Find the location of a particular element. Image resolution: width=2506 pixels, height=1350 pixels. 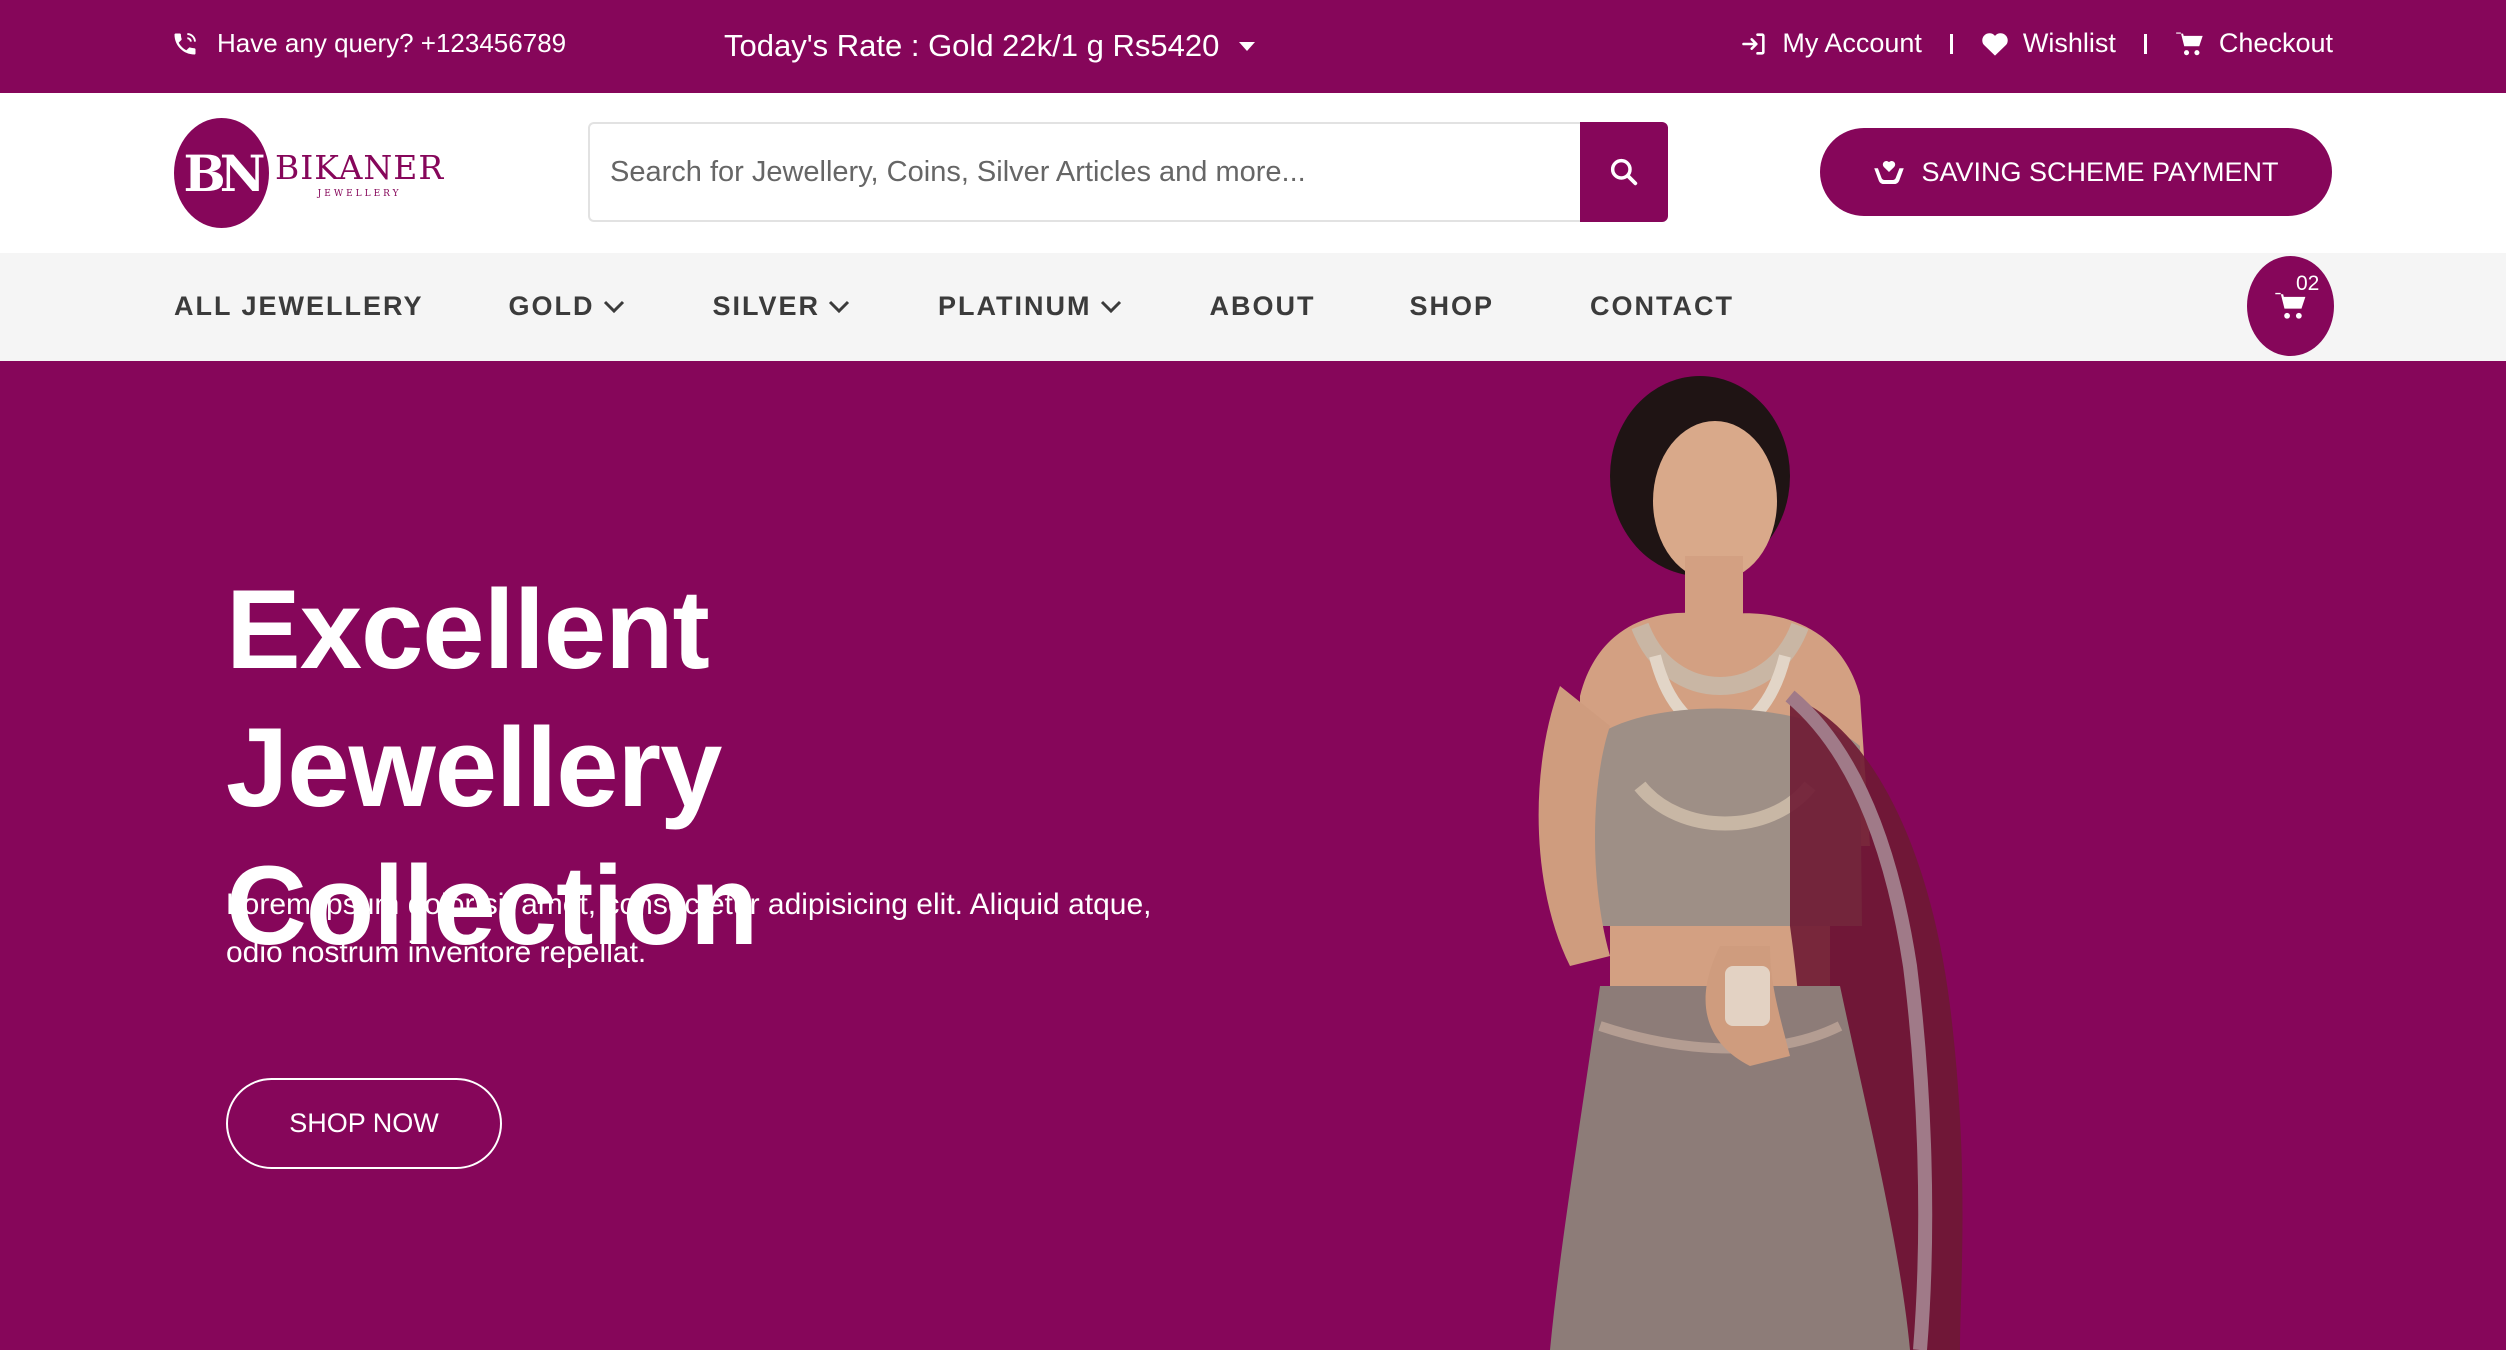

search-button is located at coordinates (1624, 172).